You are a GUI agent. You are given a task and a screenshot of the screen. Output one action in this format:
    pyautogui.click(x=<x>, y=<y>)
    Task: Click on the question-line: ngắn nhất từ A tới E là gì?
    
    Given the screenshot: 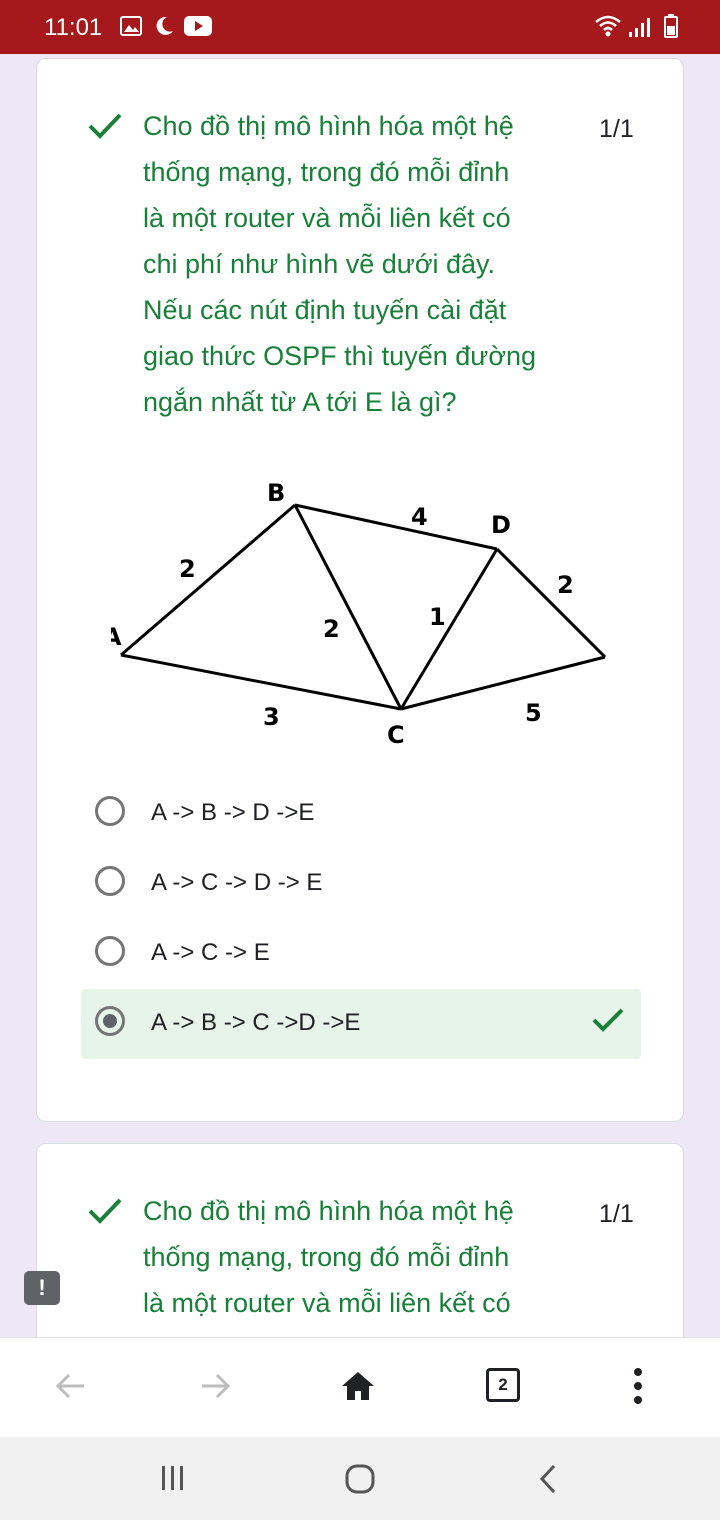 What is the action you would take?
    pyautogui.click(x=300, y=402)
    